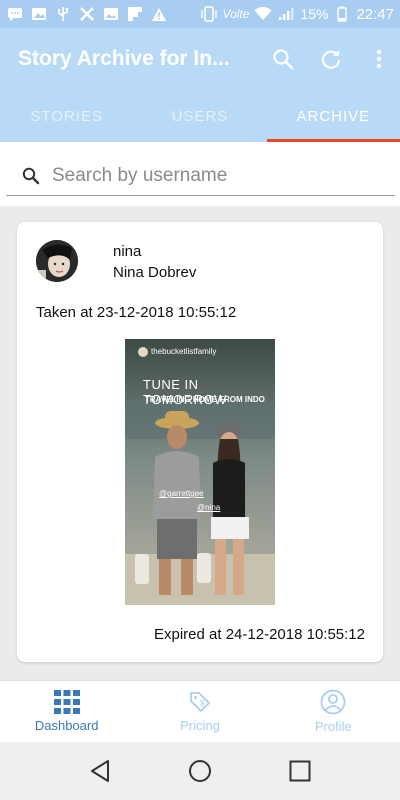  I want to click on status-bar: Volte 15% 22:47, so click(200, 14).